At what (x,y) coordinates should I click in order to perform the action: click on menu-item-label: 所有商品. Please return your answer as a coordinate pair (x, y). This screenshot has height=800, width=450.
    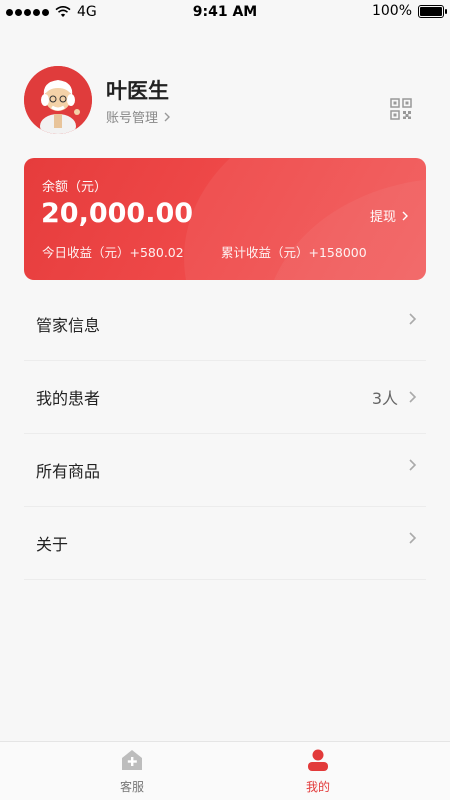
    Looking at the image, I should click on (68, 471).